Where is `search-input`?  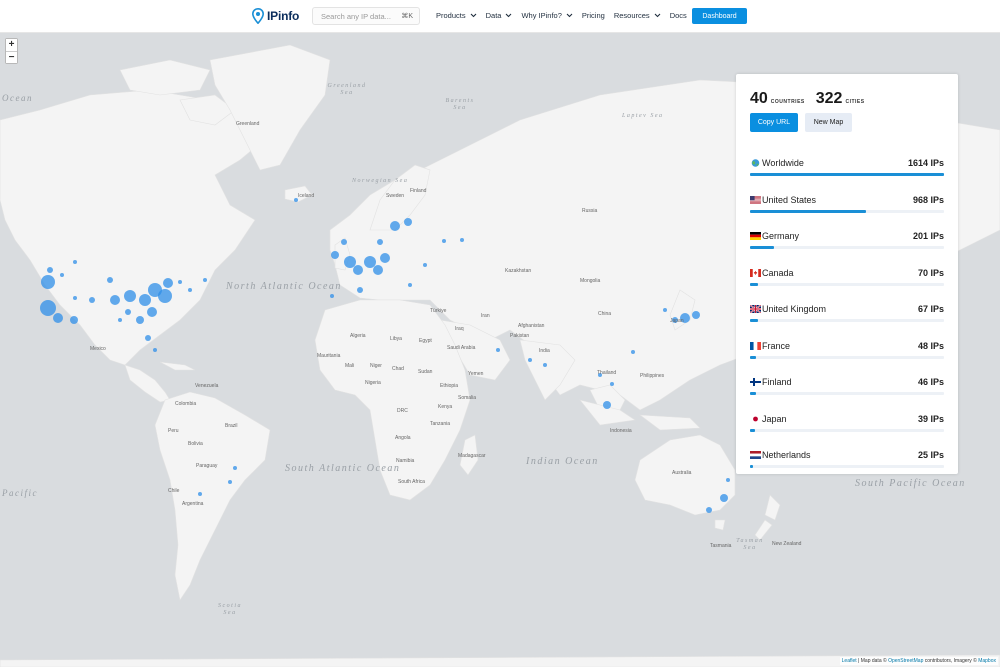
search-input is located at coordinates (361, 16).